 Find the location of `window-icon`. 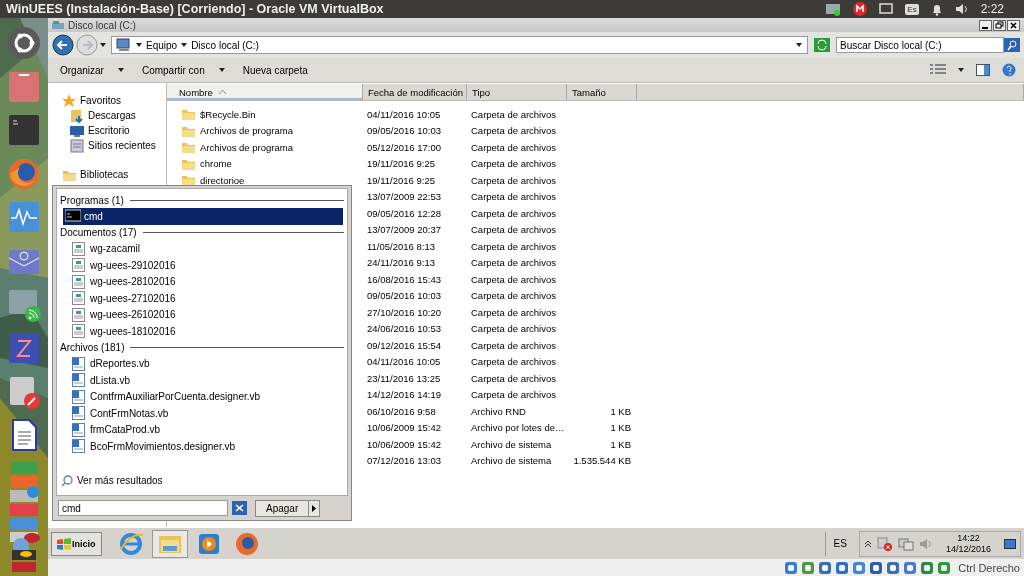

window-icon is located at coordinates (886, 9).